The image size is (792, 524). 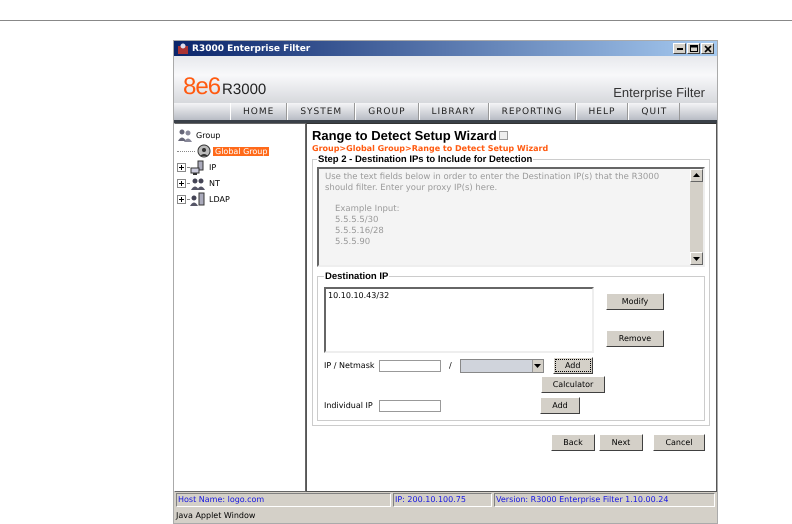 What do you see at coordinates (573, 442) in the screenshot?
I see `wizard-button: Back` at bounding box center [573, 442].